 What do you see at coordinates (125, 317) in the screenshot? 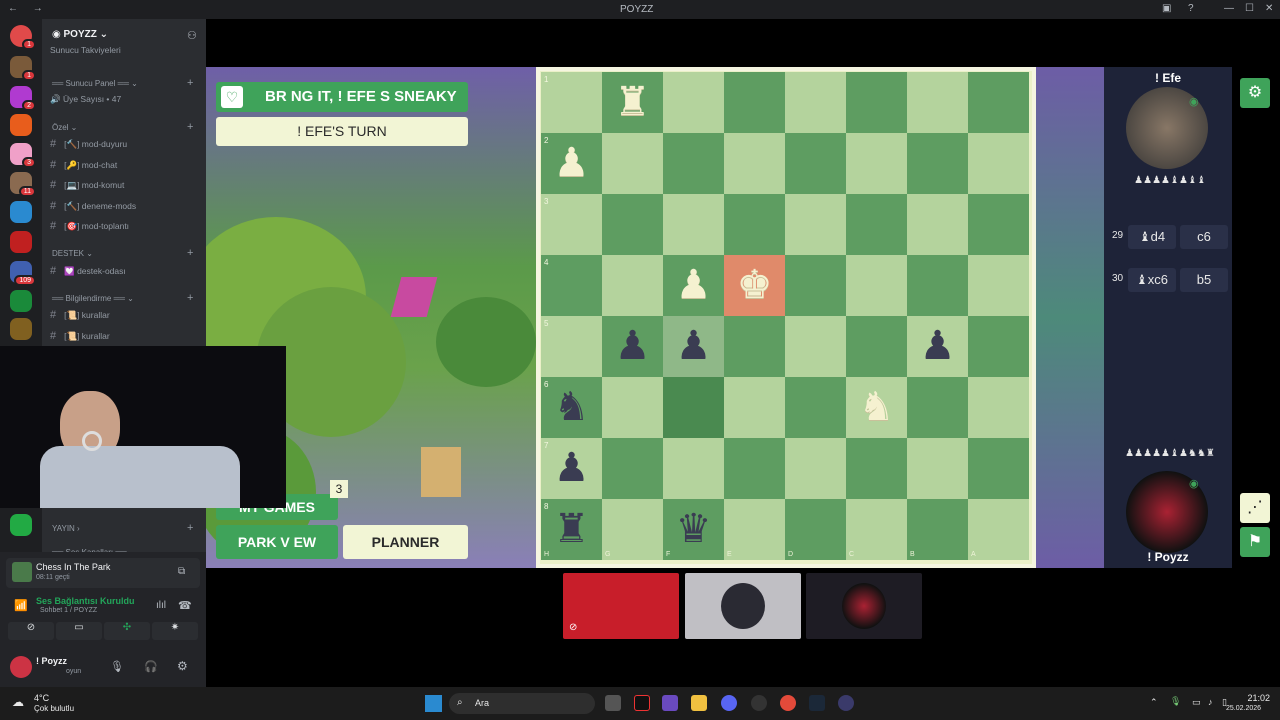
I see `channel-item: # [📜] kurallar` at bounding box center [125, 317].